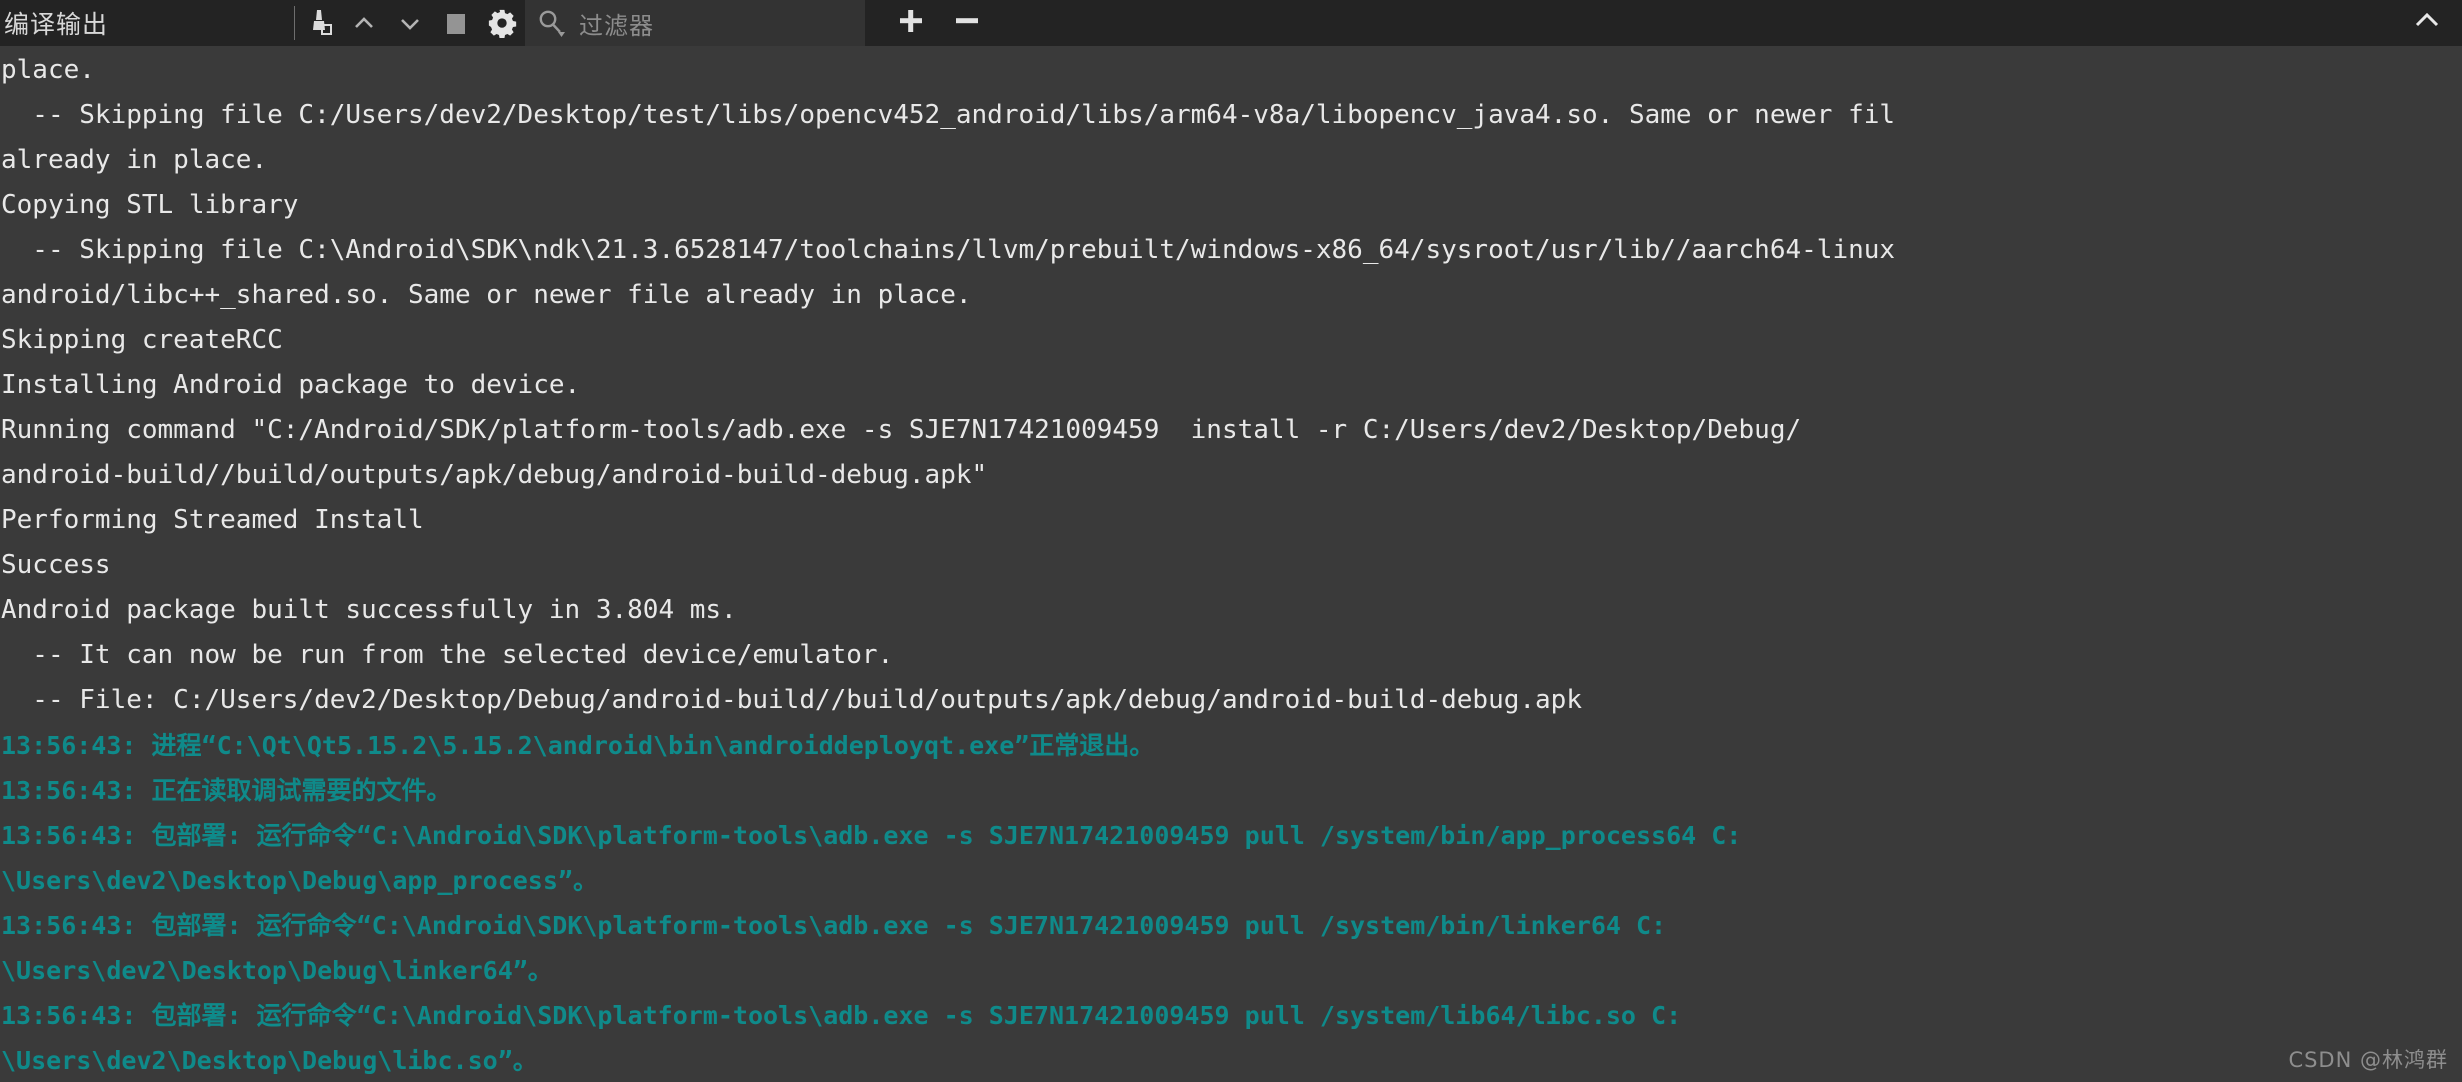  Describe the element at coordinates (551, 23) in the screenshot. I see `search-icon` at that location.